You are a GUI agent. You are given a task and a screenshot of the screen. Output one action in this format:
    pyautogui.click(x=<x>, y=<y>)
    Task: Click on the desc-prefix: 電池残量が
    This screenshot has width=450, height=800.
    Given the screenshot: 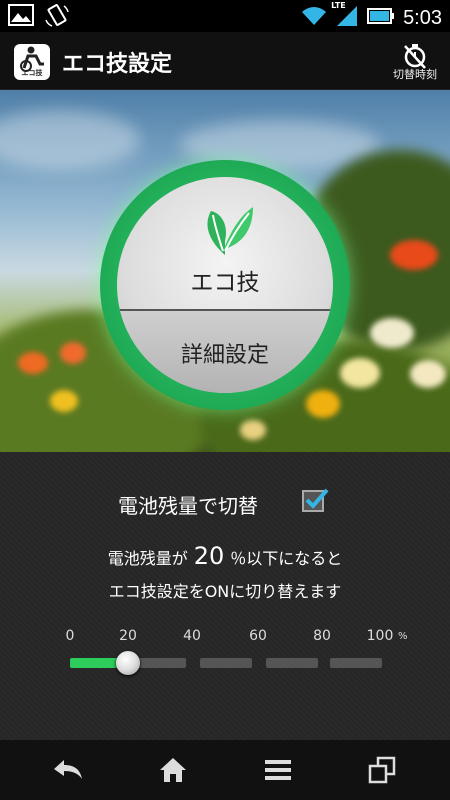 What is the action you would take?
    pyautogui.click(x=147, y=558)
    